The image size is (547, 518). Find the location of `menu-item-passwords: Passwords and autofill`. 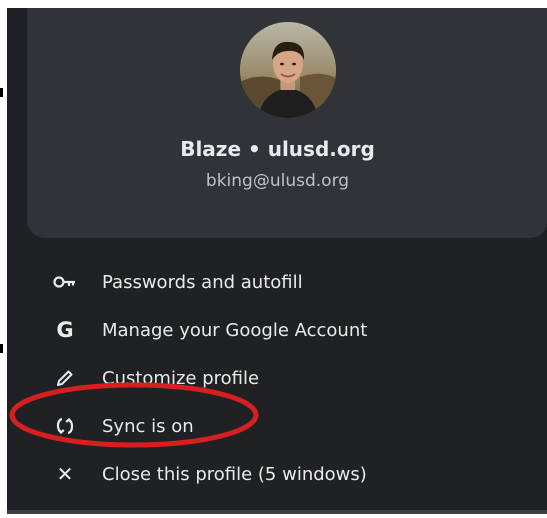

menu-item-passwords: Passwords and autofill is located at coordinates (277, 282).